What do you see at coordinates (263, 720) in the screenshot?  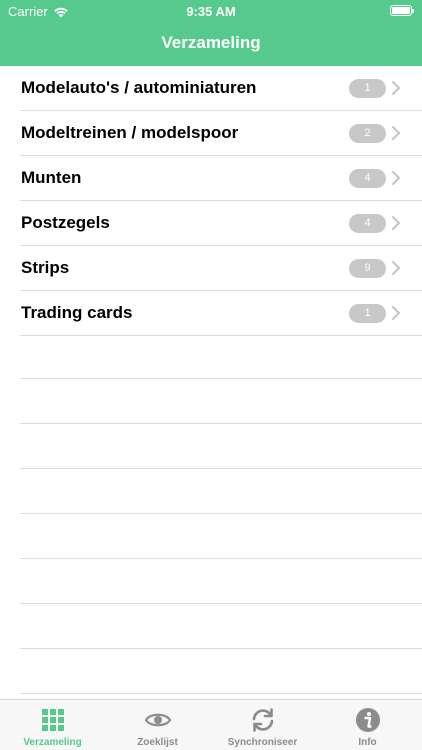 I see `sync-icon` at bounding box center [263, 720].